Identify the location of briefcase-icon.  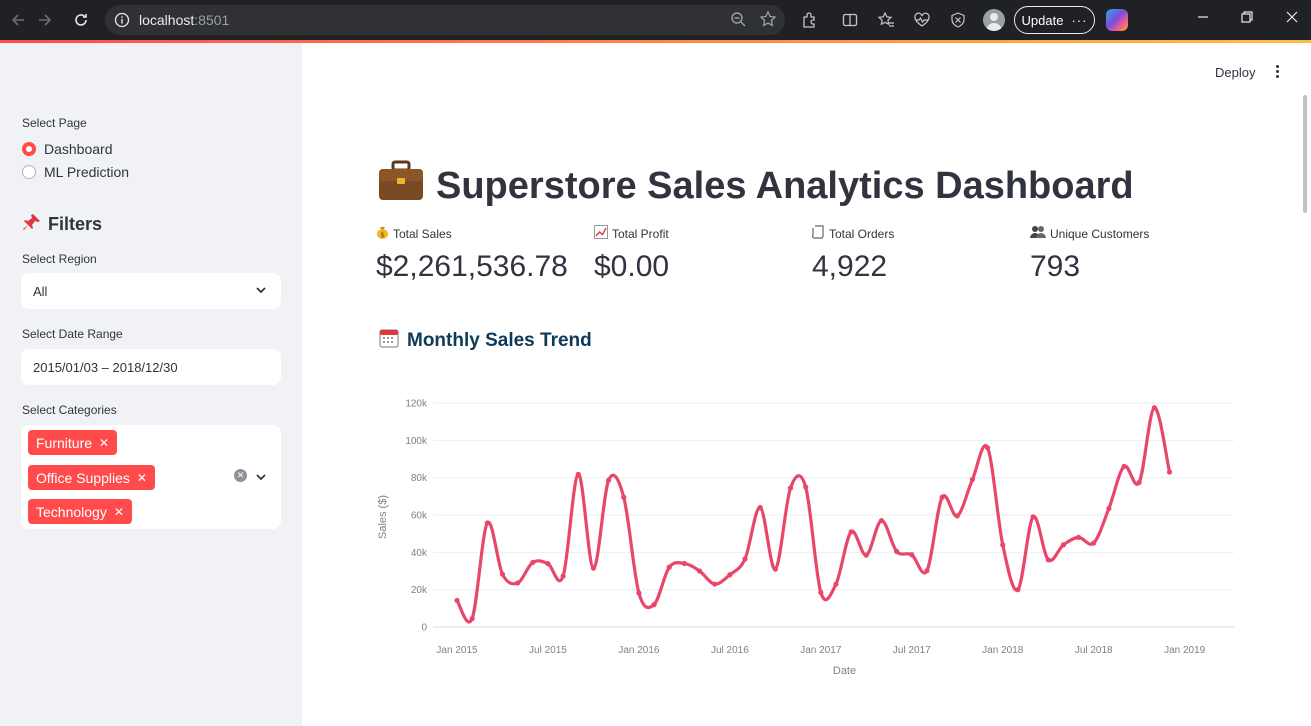
(401, 186).